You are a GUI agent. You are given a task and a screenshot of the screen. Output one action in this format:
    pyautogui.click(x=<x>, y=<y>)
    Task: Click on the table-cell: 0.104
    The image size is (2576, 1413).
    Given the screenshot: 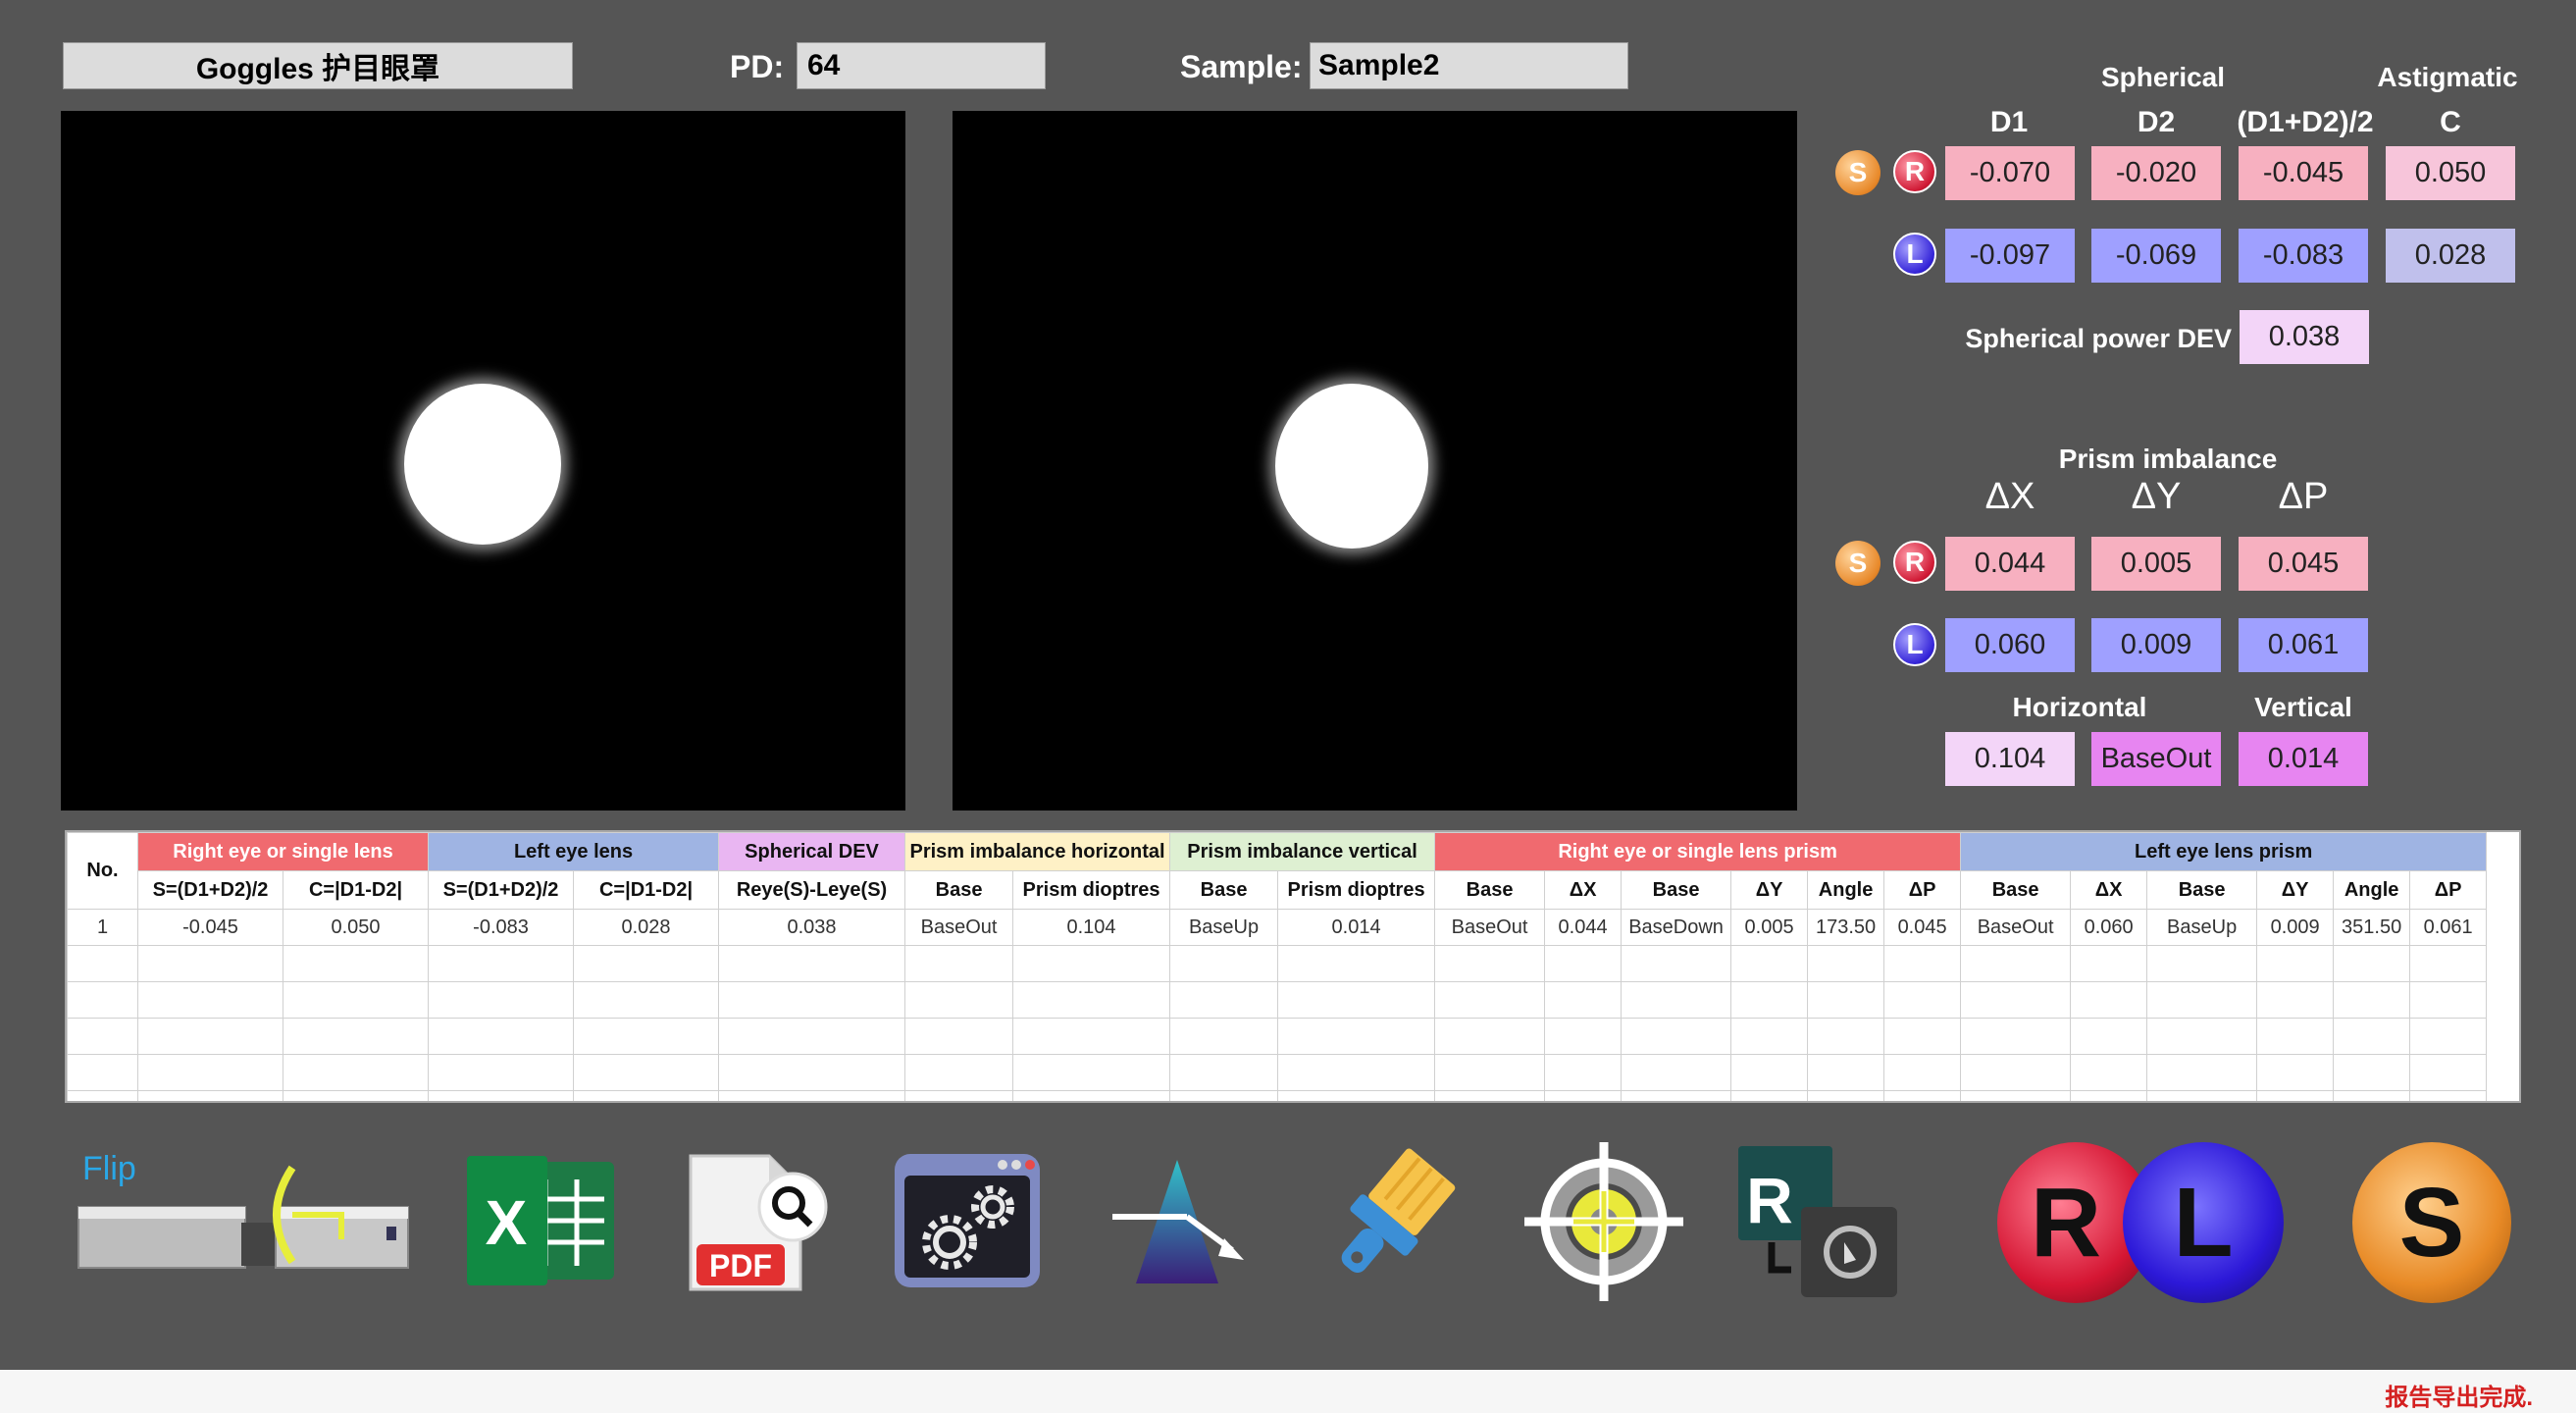 What is the action you would take?
    pyautogui.click(x=1091, y=927)
    